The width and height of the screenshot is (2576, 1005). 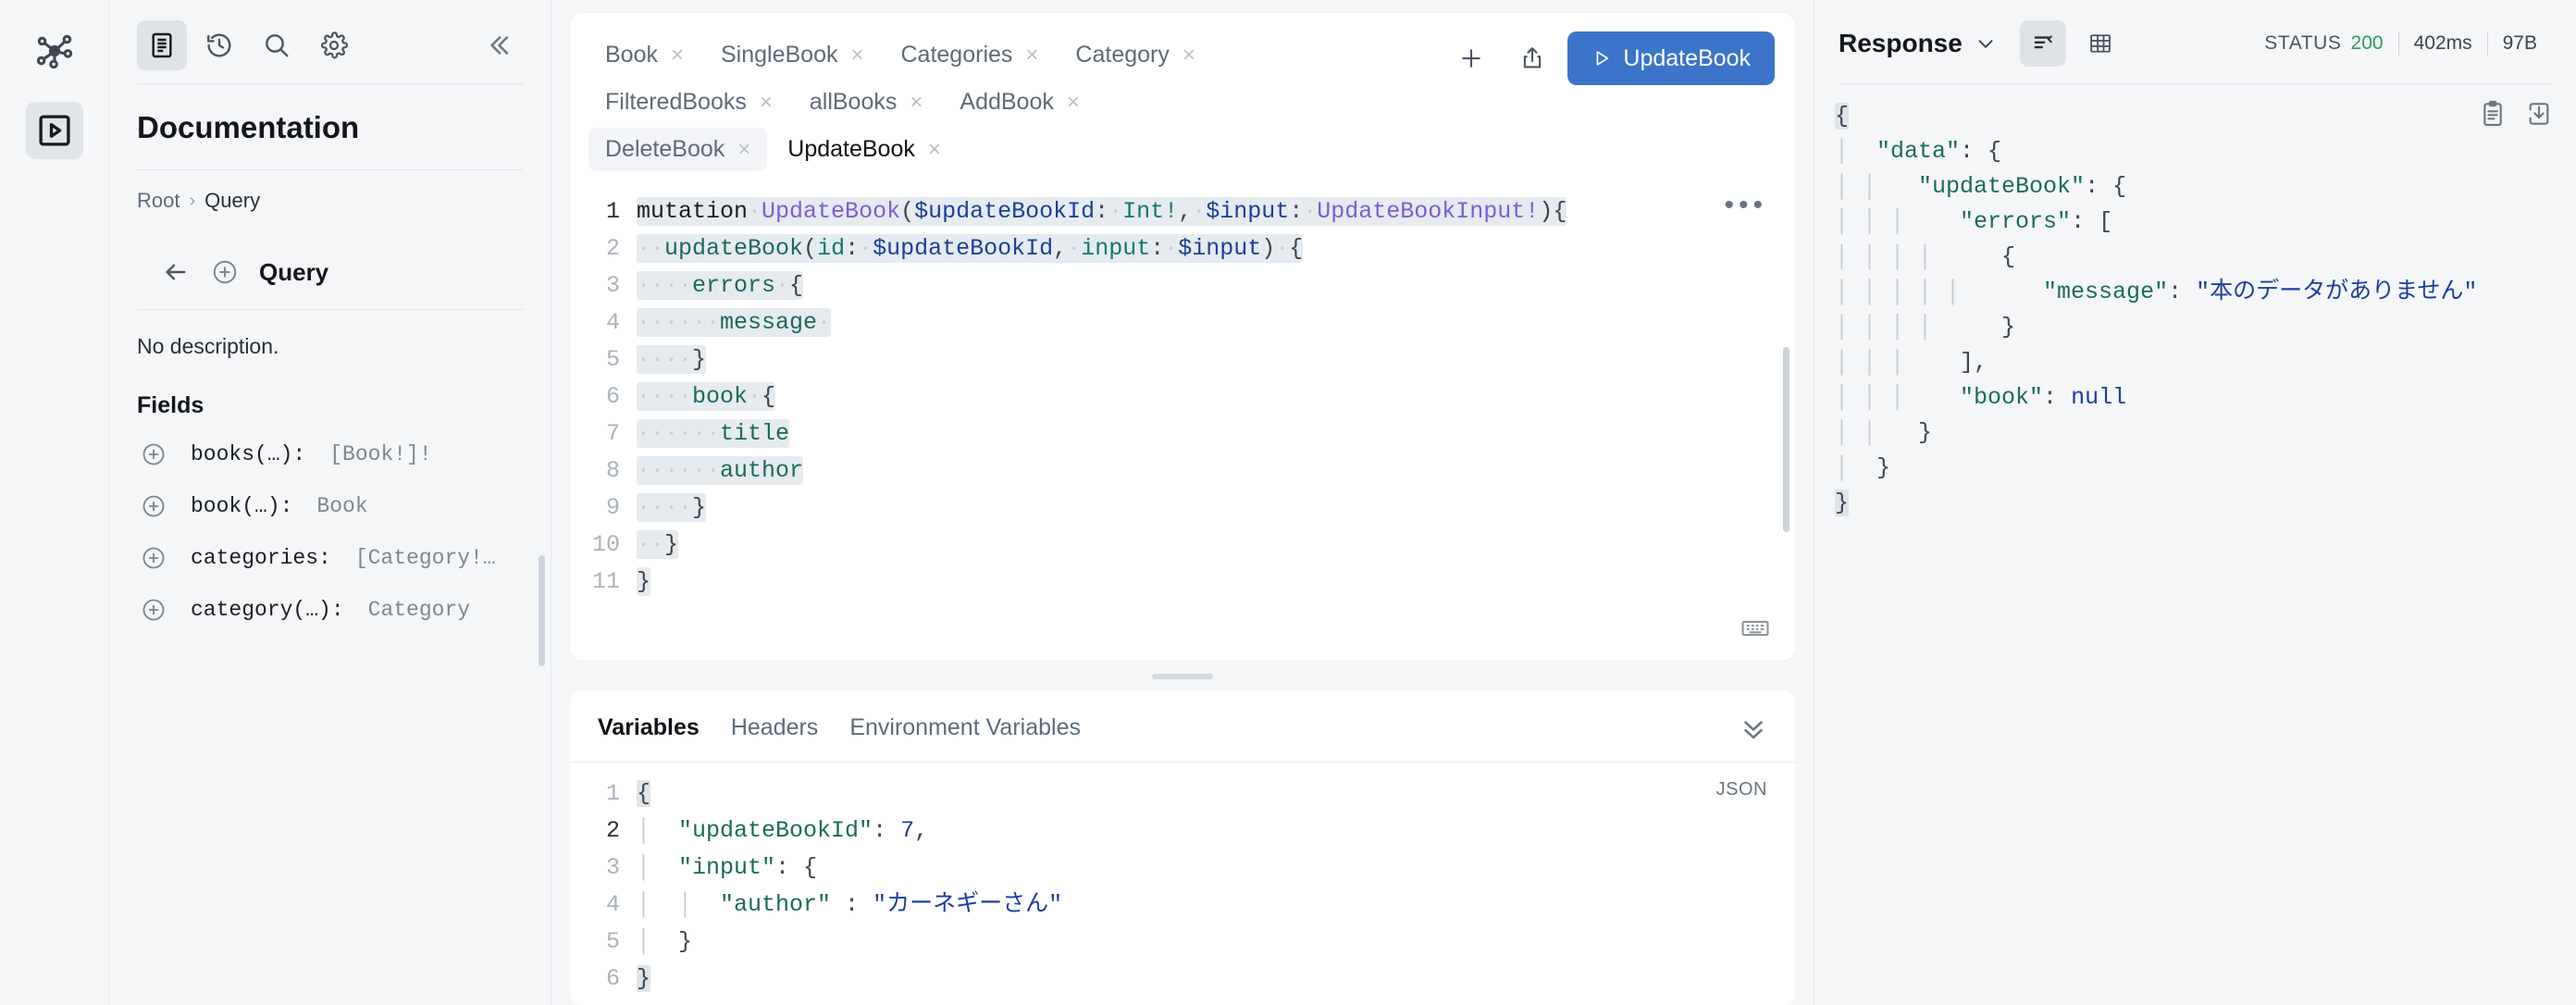 What do you see at coordinates (1122, 55) in the screenshot?
I see `tab-label: Category` at bounding box center [1122, 55].